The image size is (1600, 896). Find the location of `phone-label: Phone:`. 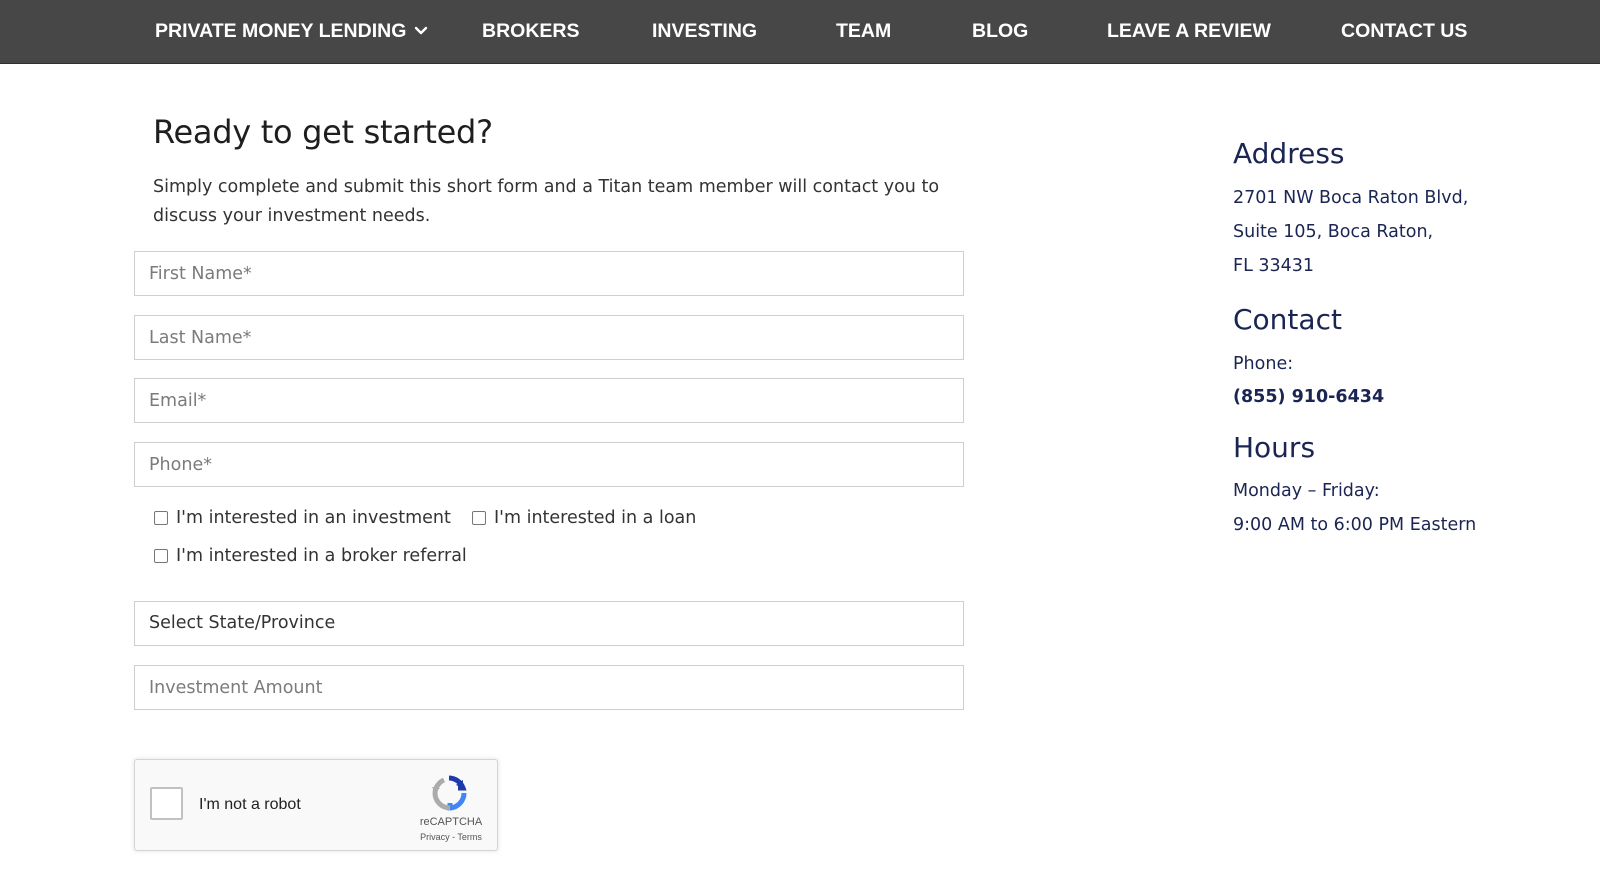

phone-label: Phone: is located at coordinates (1263, 364).